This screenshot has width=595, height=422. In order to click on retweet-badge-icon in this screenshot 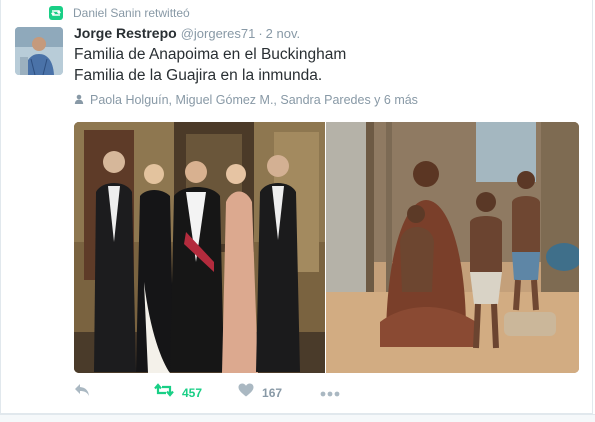, I will do `click(56, 13)`.